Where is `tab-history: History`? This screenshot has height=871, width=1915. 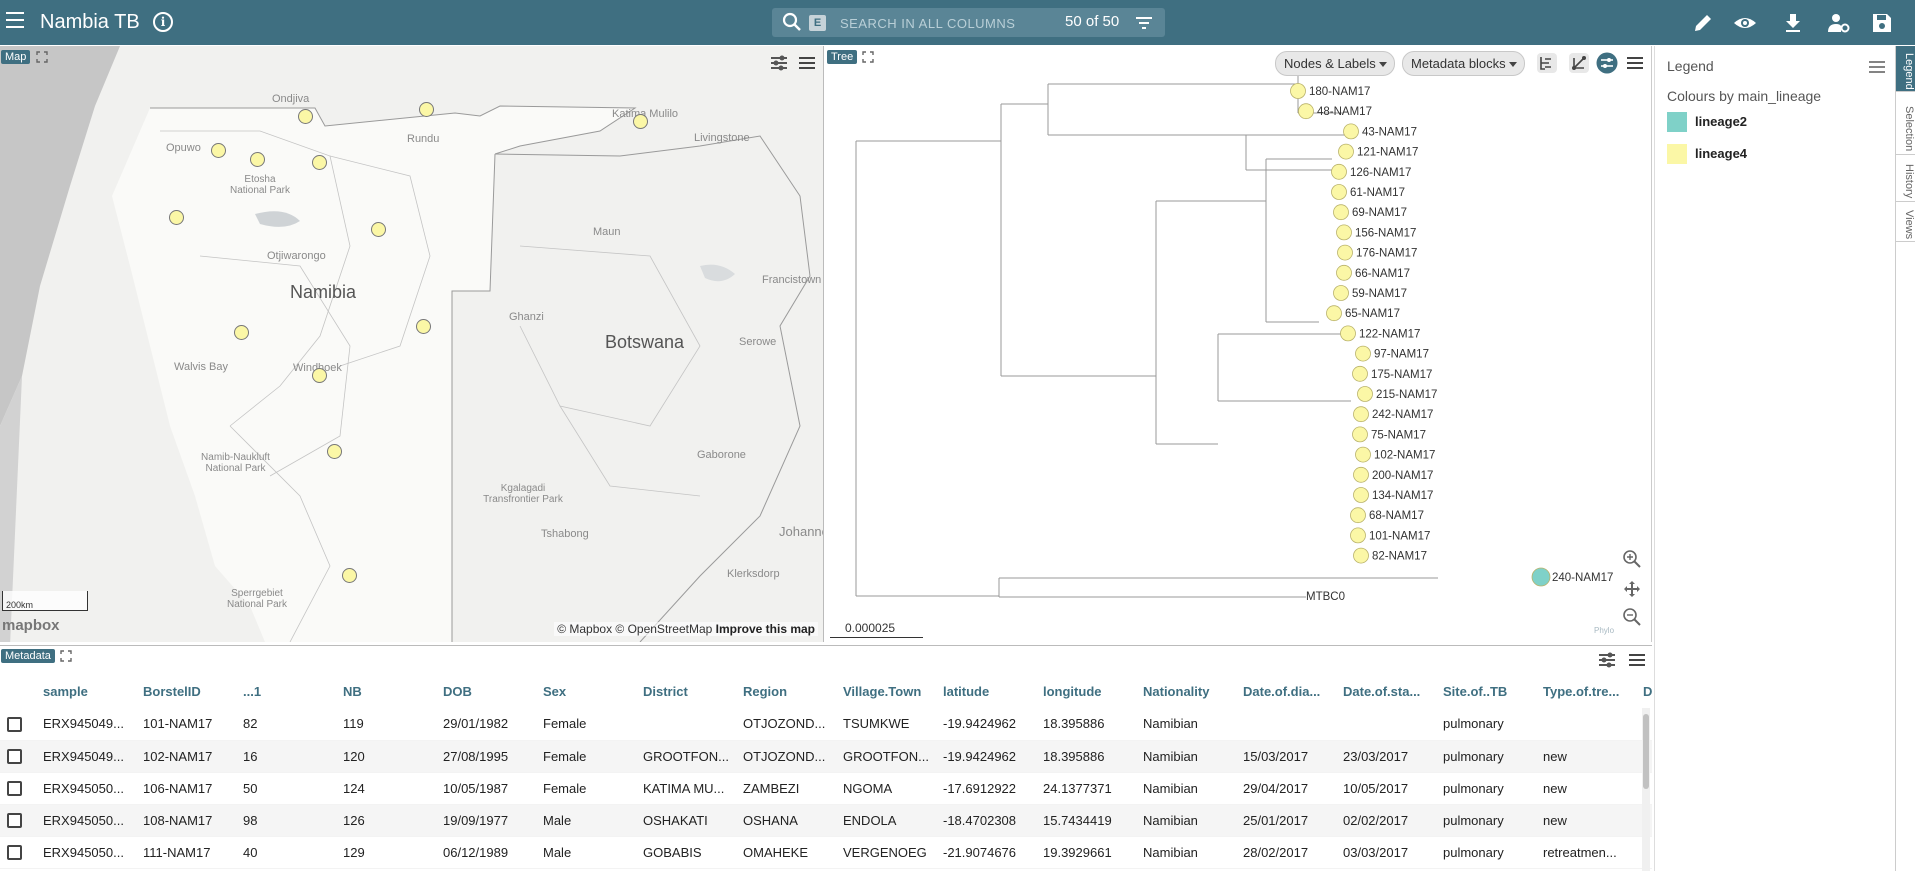 tab-history: History is located at coordinates (1905, 180).